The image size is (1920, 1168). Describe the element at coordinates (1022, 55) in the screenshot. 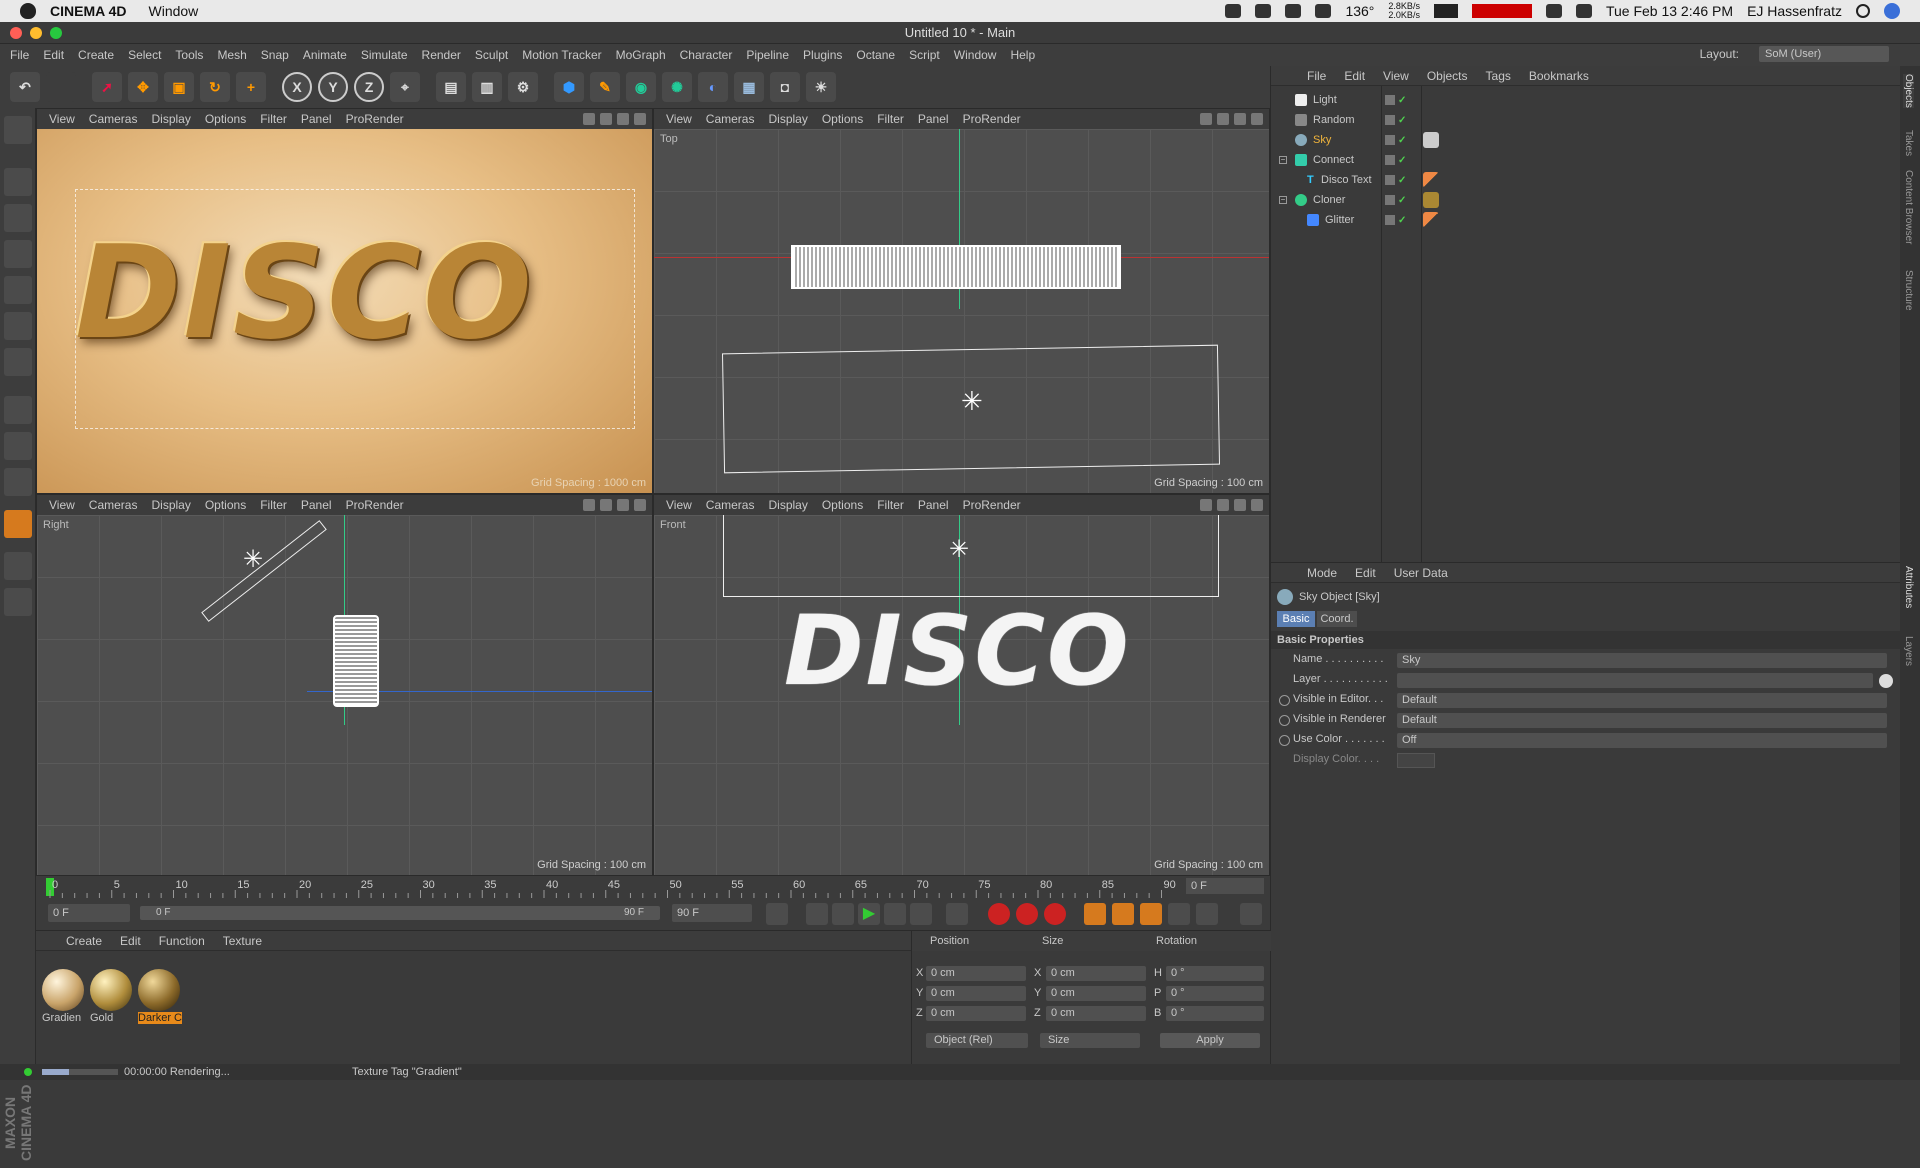

I see `menu-help: Help` at that location.